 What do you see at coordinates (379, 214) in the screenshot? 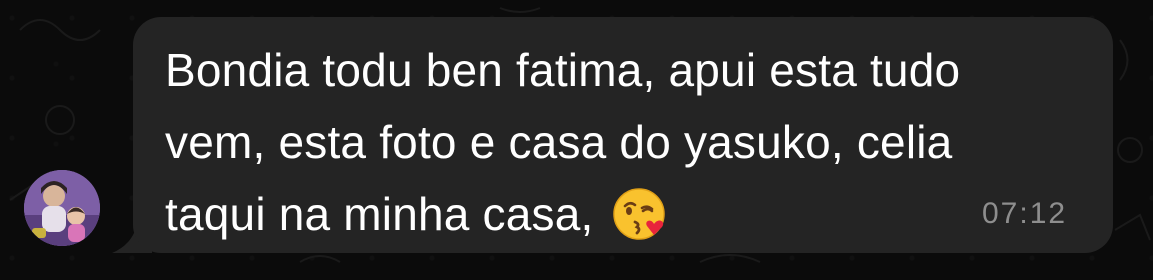
I see `message-line-text: taqui na minha casa,` at bounding box center [379, 214].